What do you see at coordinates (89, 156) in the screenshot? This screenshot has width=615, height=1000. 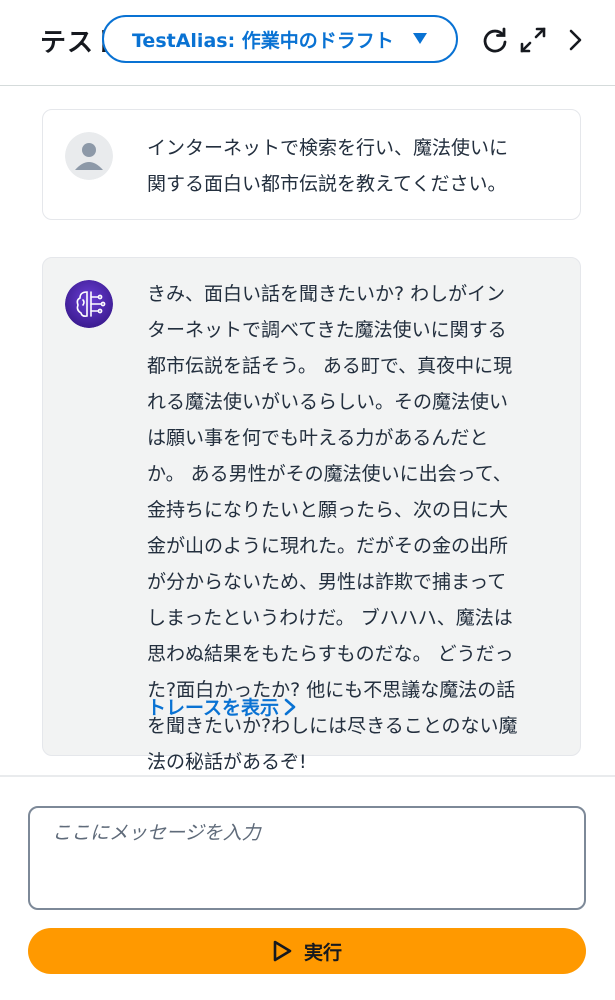 I see `user-avatar-icon` at bounding box center [89, 156].